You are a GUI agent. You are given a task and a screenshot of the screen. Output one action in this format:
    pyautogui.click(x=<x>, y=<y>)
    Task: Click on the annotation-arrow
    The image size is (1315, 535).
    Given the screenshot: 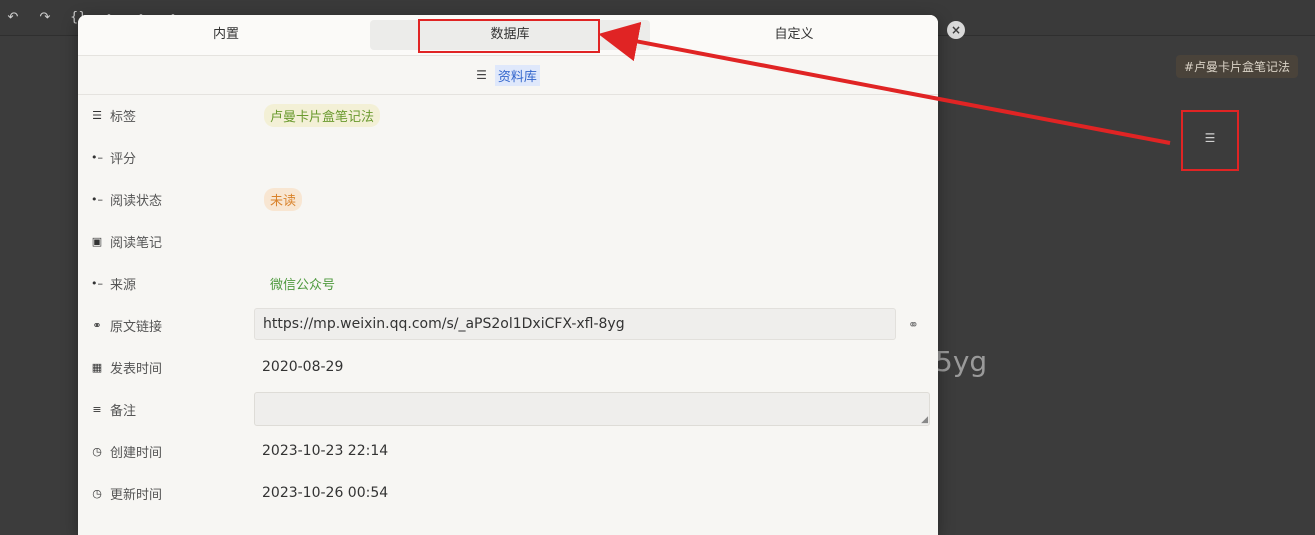 What is the action you would take?
    pyautogui.click(x=884, y=83)
    